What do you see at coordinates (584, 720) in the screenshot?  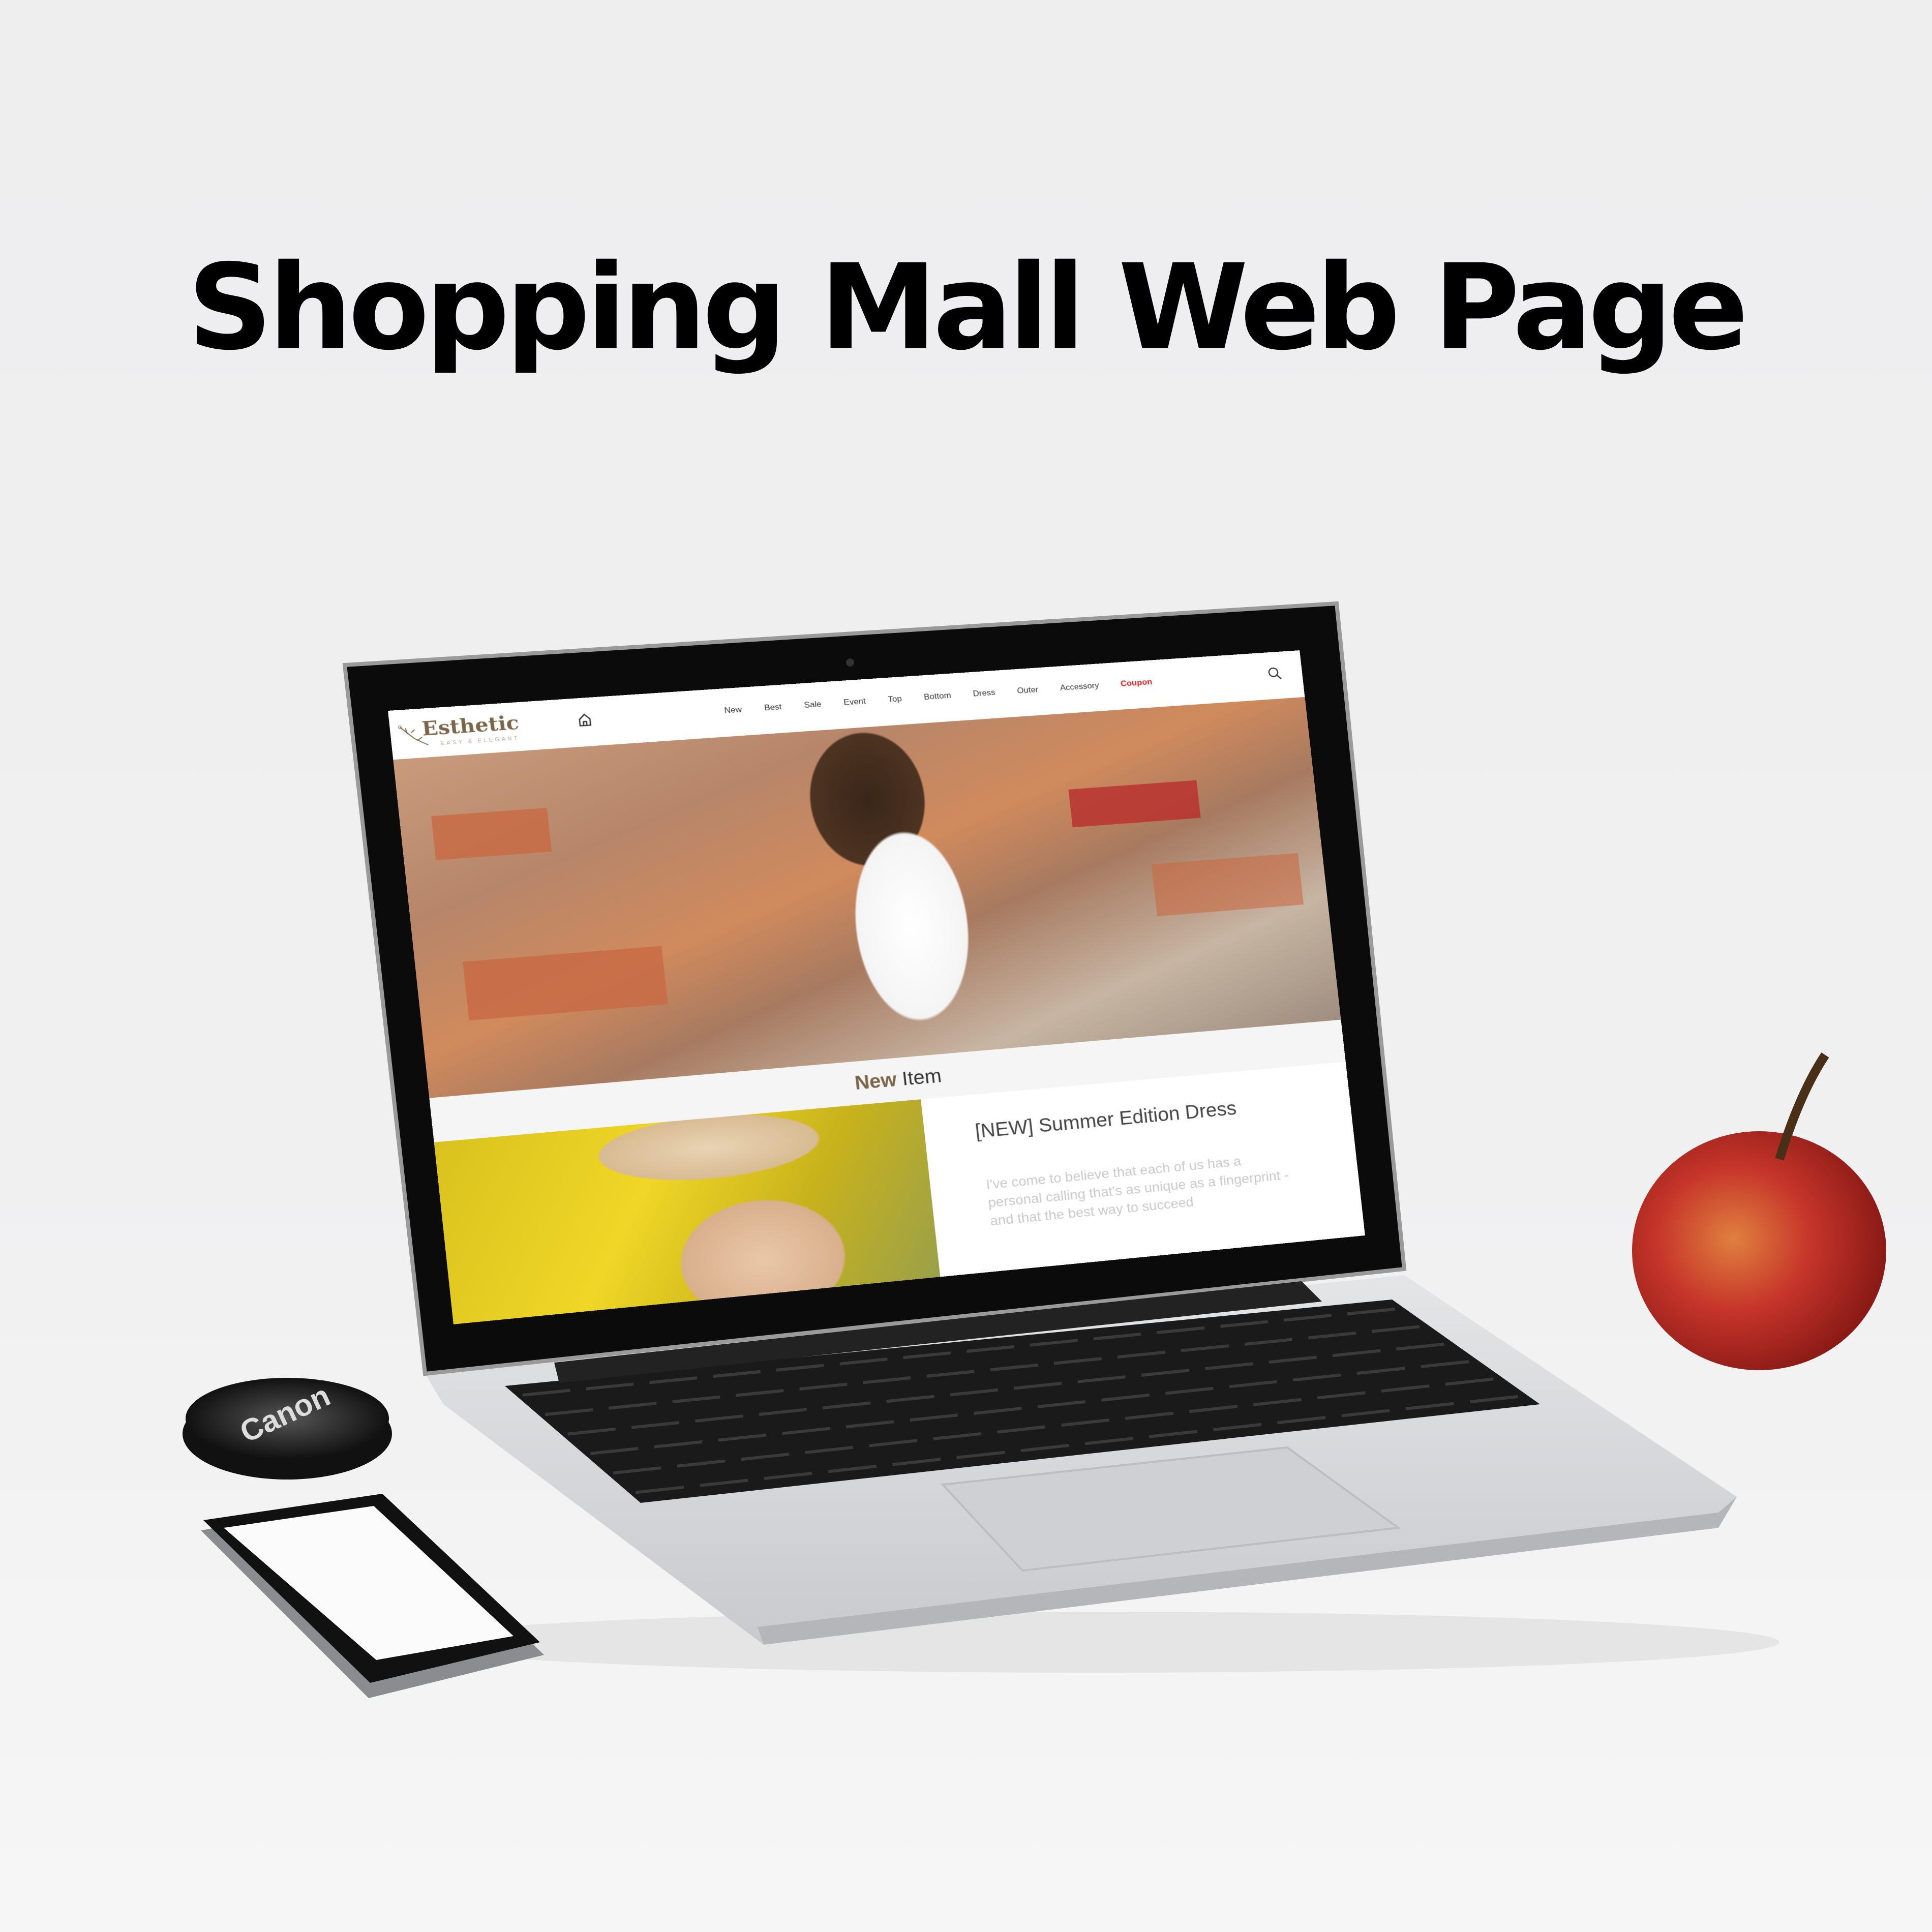 I see `home-icon` at bounding box center [584, 720].